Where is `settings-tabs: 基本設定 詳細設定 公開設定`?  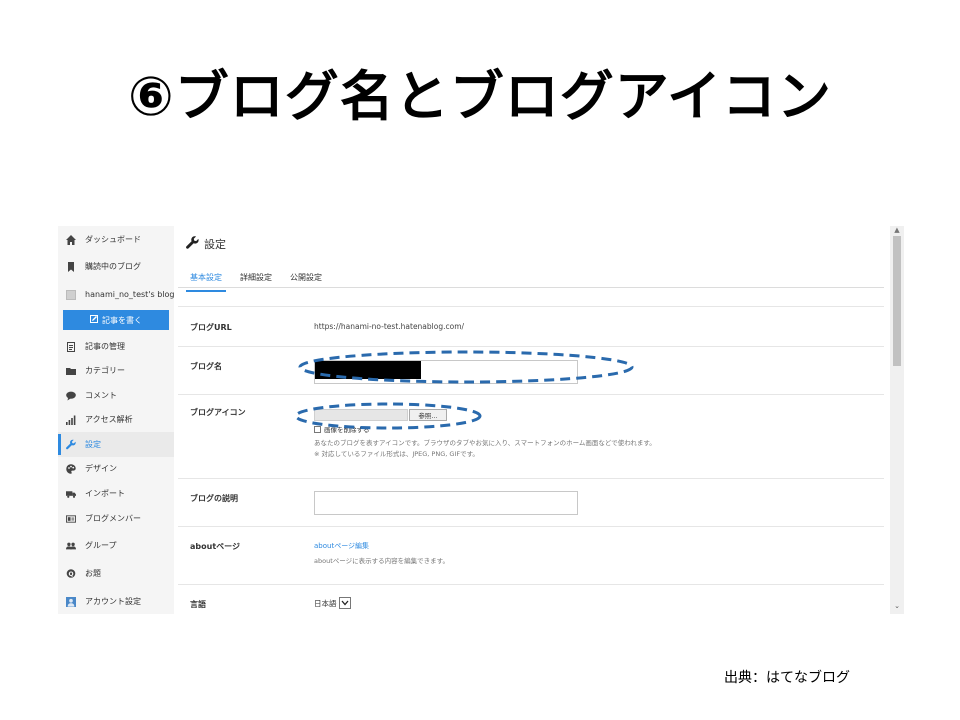
settings-tabs: 基本設定 詳細設定 公開設定 is located at coordinates (256, 281).